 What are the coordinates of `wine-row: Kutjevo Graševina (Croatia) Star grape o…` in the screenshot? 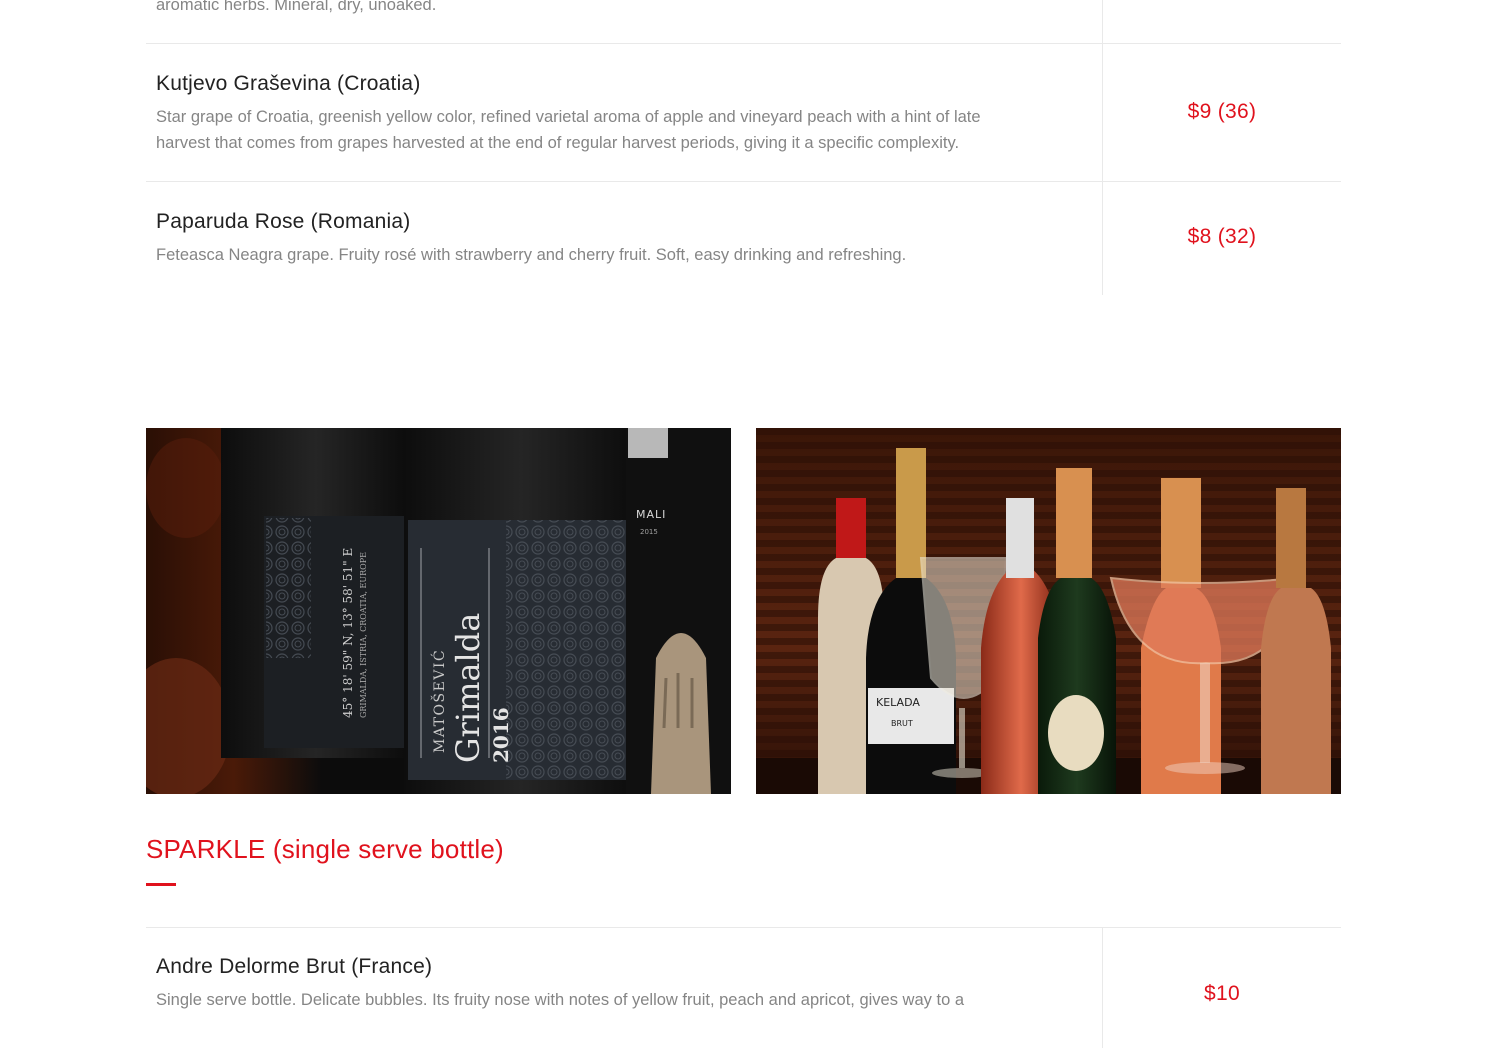 It's located at (743, 112).